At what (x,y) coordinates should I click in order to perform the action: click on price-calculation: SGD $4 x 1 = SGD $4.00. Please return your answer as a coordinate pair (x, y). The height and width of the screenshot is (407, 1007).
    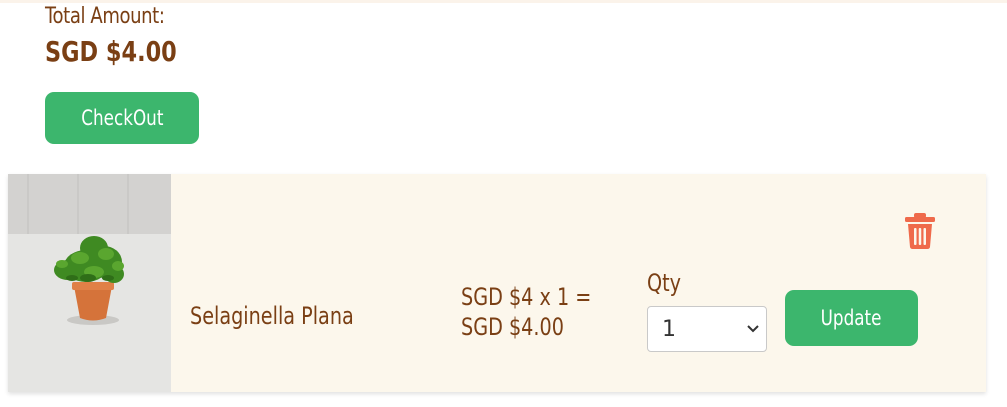
    Looking at the image, I should click on (526, 312).